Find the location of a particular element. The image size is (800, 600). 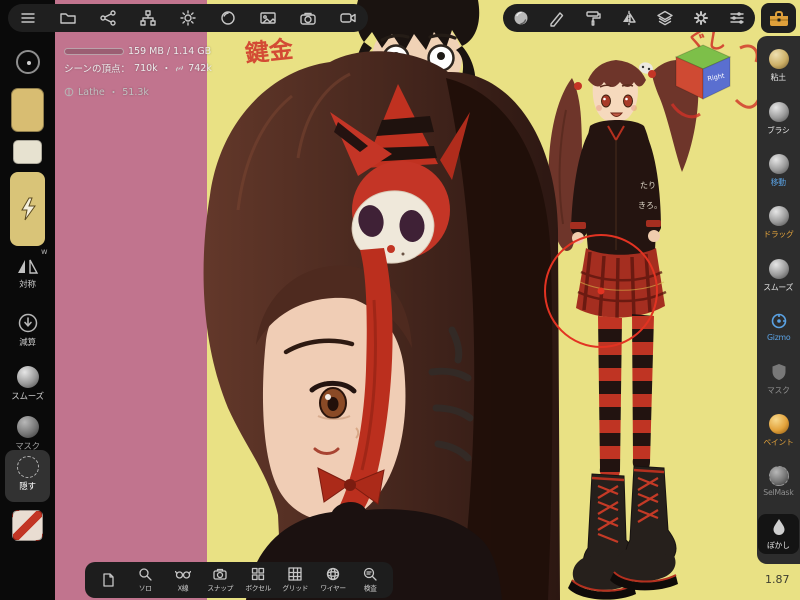

tool-drag: ドラッグ is located at coordinates (778, 223).